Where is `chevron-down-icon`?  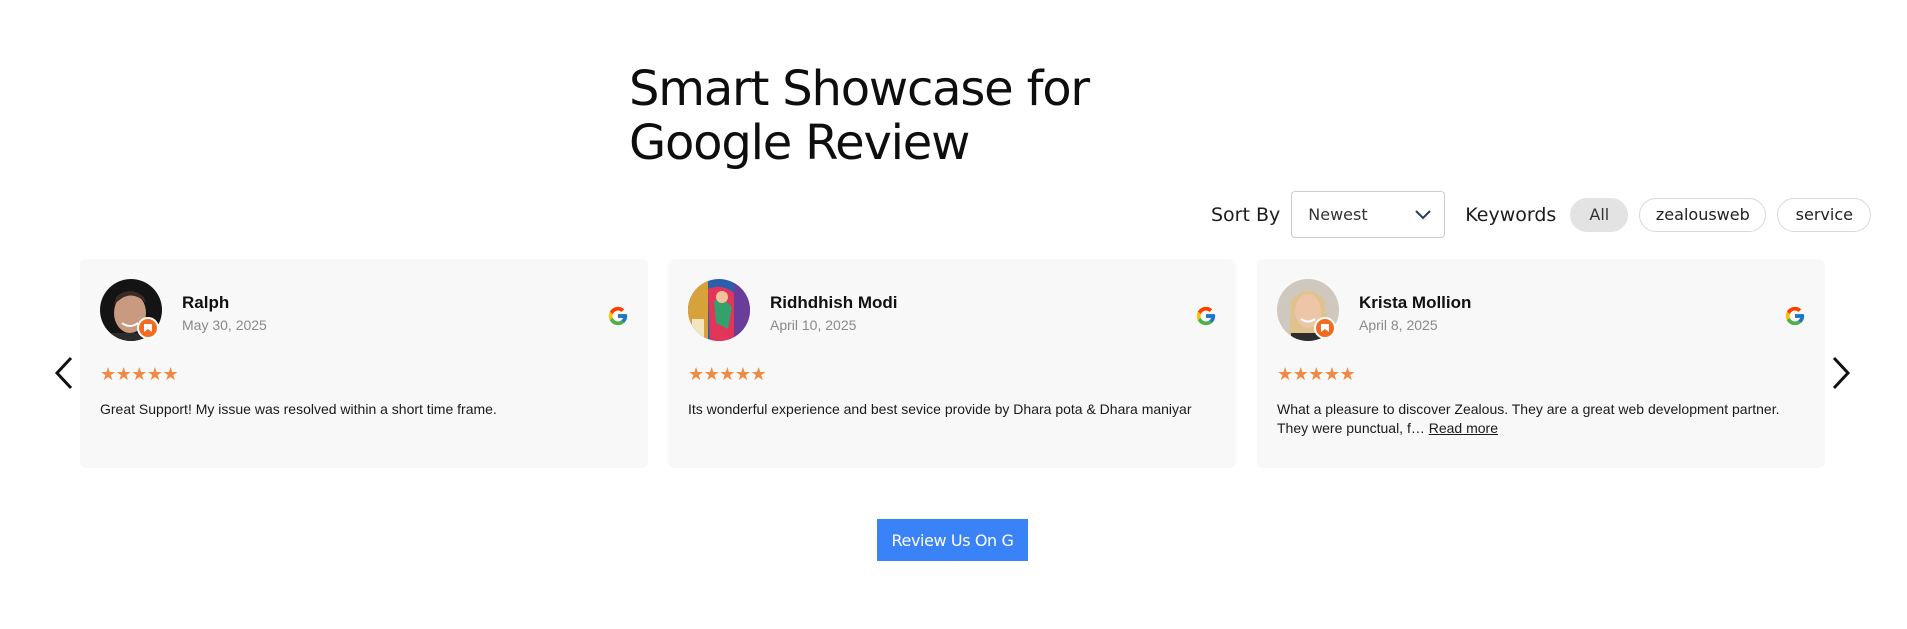
chevron-down-icon is located at coordinates (1423, 214).